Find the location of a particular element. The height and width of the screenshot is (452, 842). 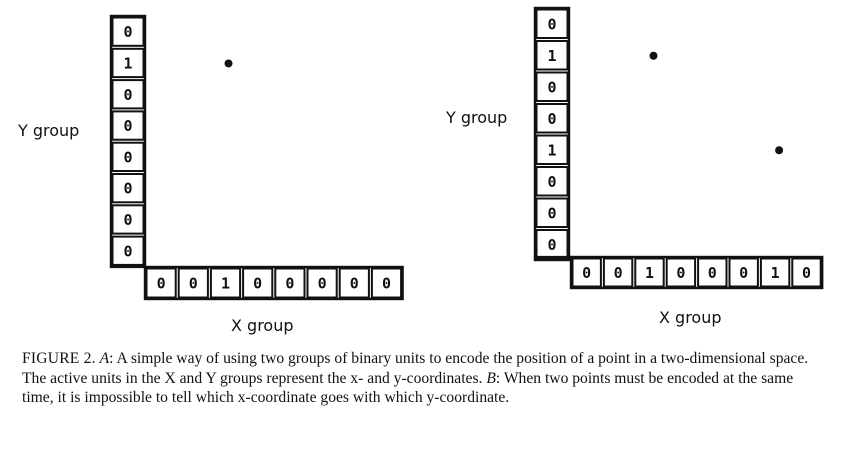

x-unit-7: 1 is located at coordinates (775, 272).